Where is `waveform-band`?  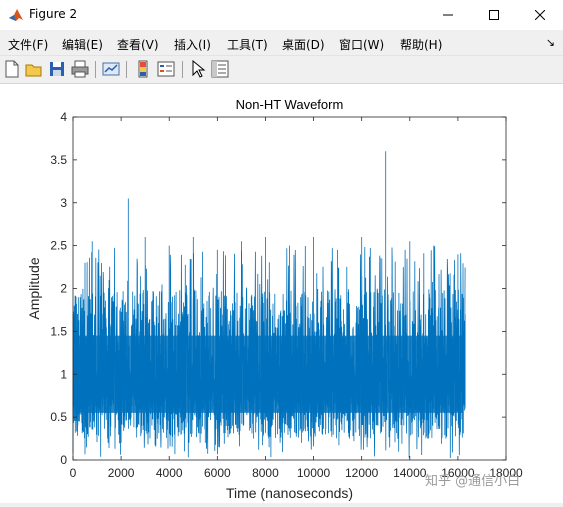 waveform-band is located at coordinates (269, 374).